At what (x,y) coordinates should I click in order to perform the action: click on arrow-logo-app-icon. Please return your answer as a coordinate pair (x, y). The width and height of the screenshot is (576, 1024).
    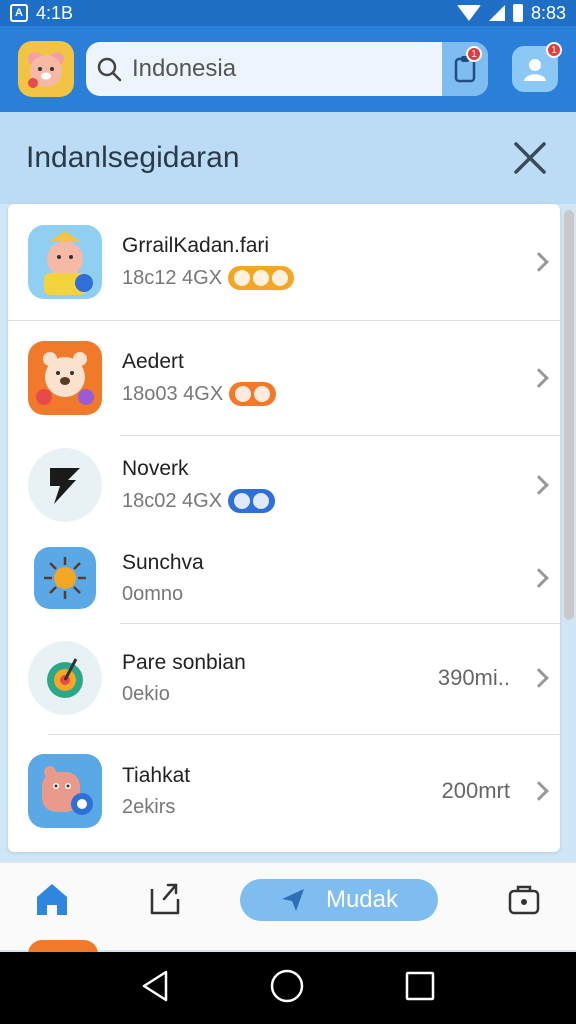
    Looking at the image, I should click on (65, 485).